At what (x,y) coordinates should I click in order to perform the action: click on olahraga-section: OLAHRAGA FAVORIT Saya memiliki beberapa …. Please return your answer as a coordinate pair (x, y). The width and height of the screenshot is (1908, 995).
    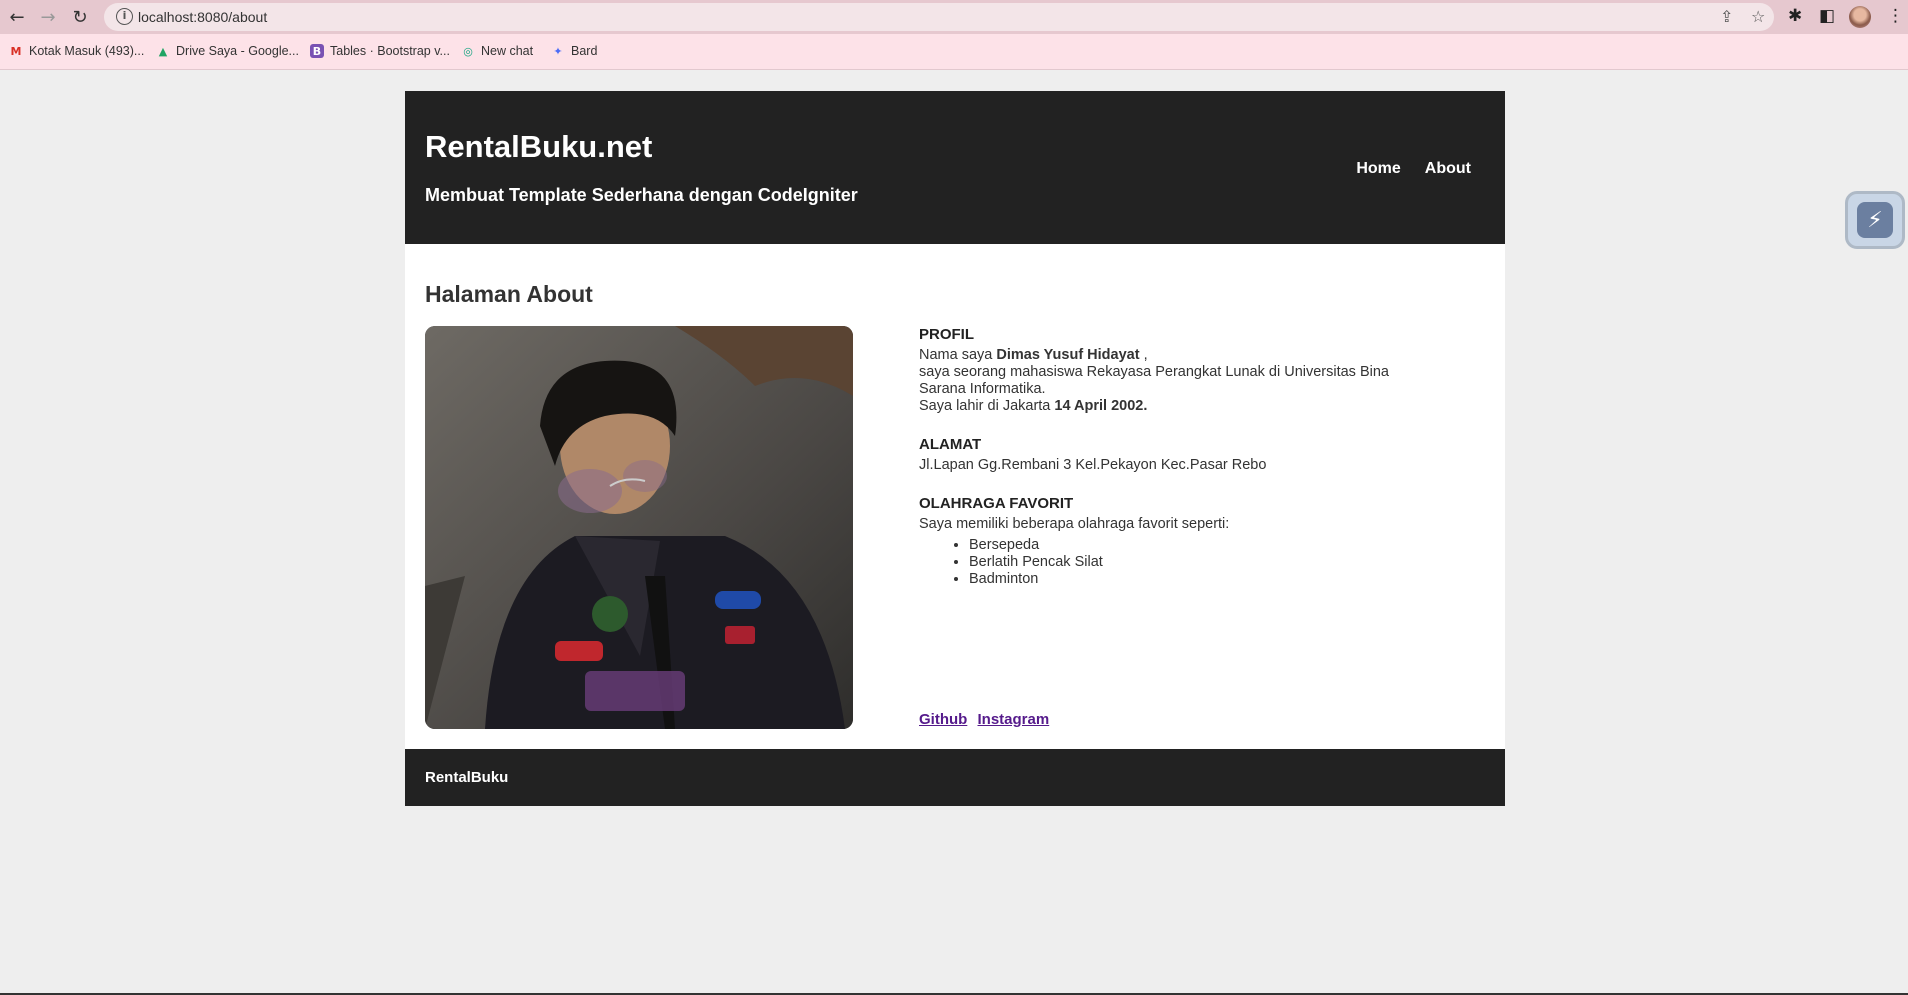
    Looking at the image, I should click on (1154, 541).